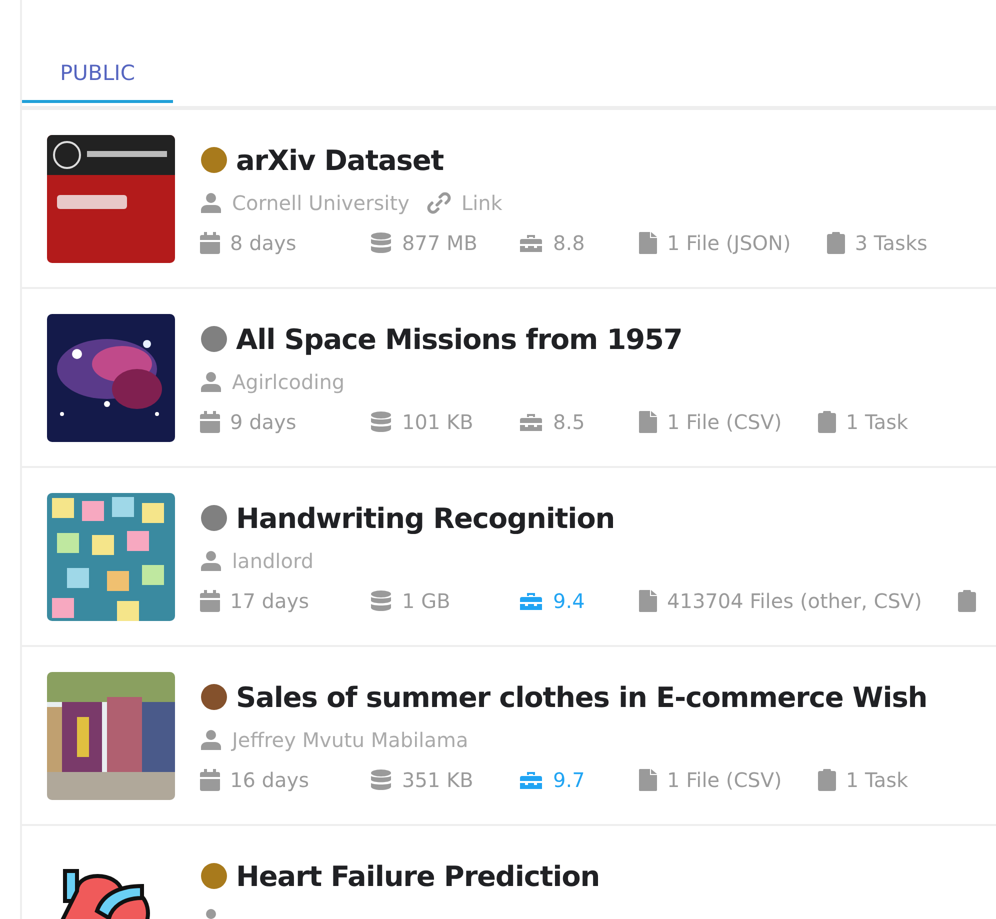  What do you see at coordinates (569, 780) in the screenshot?
I see `usability-text: 9.7` at bounding box center [569, 780].